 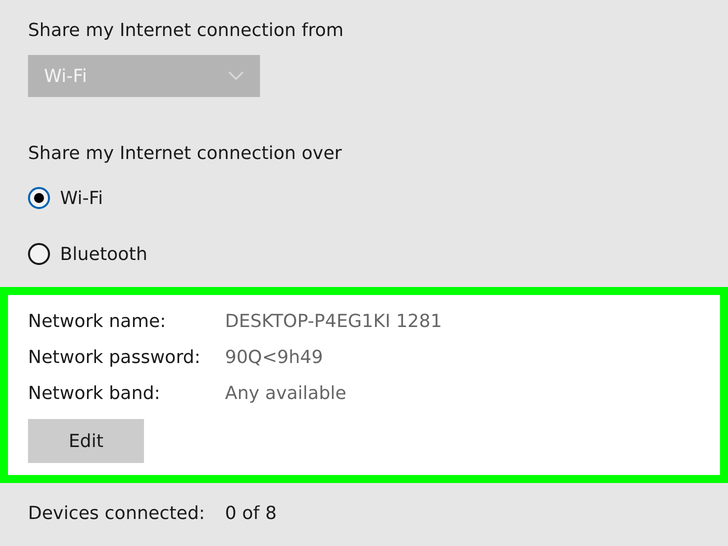 What do you see at coordinates (251, 513) in the screenshot?
I see `field-value: 0 of 8` at bounding box center [251, 513].